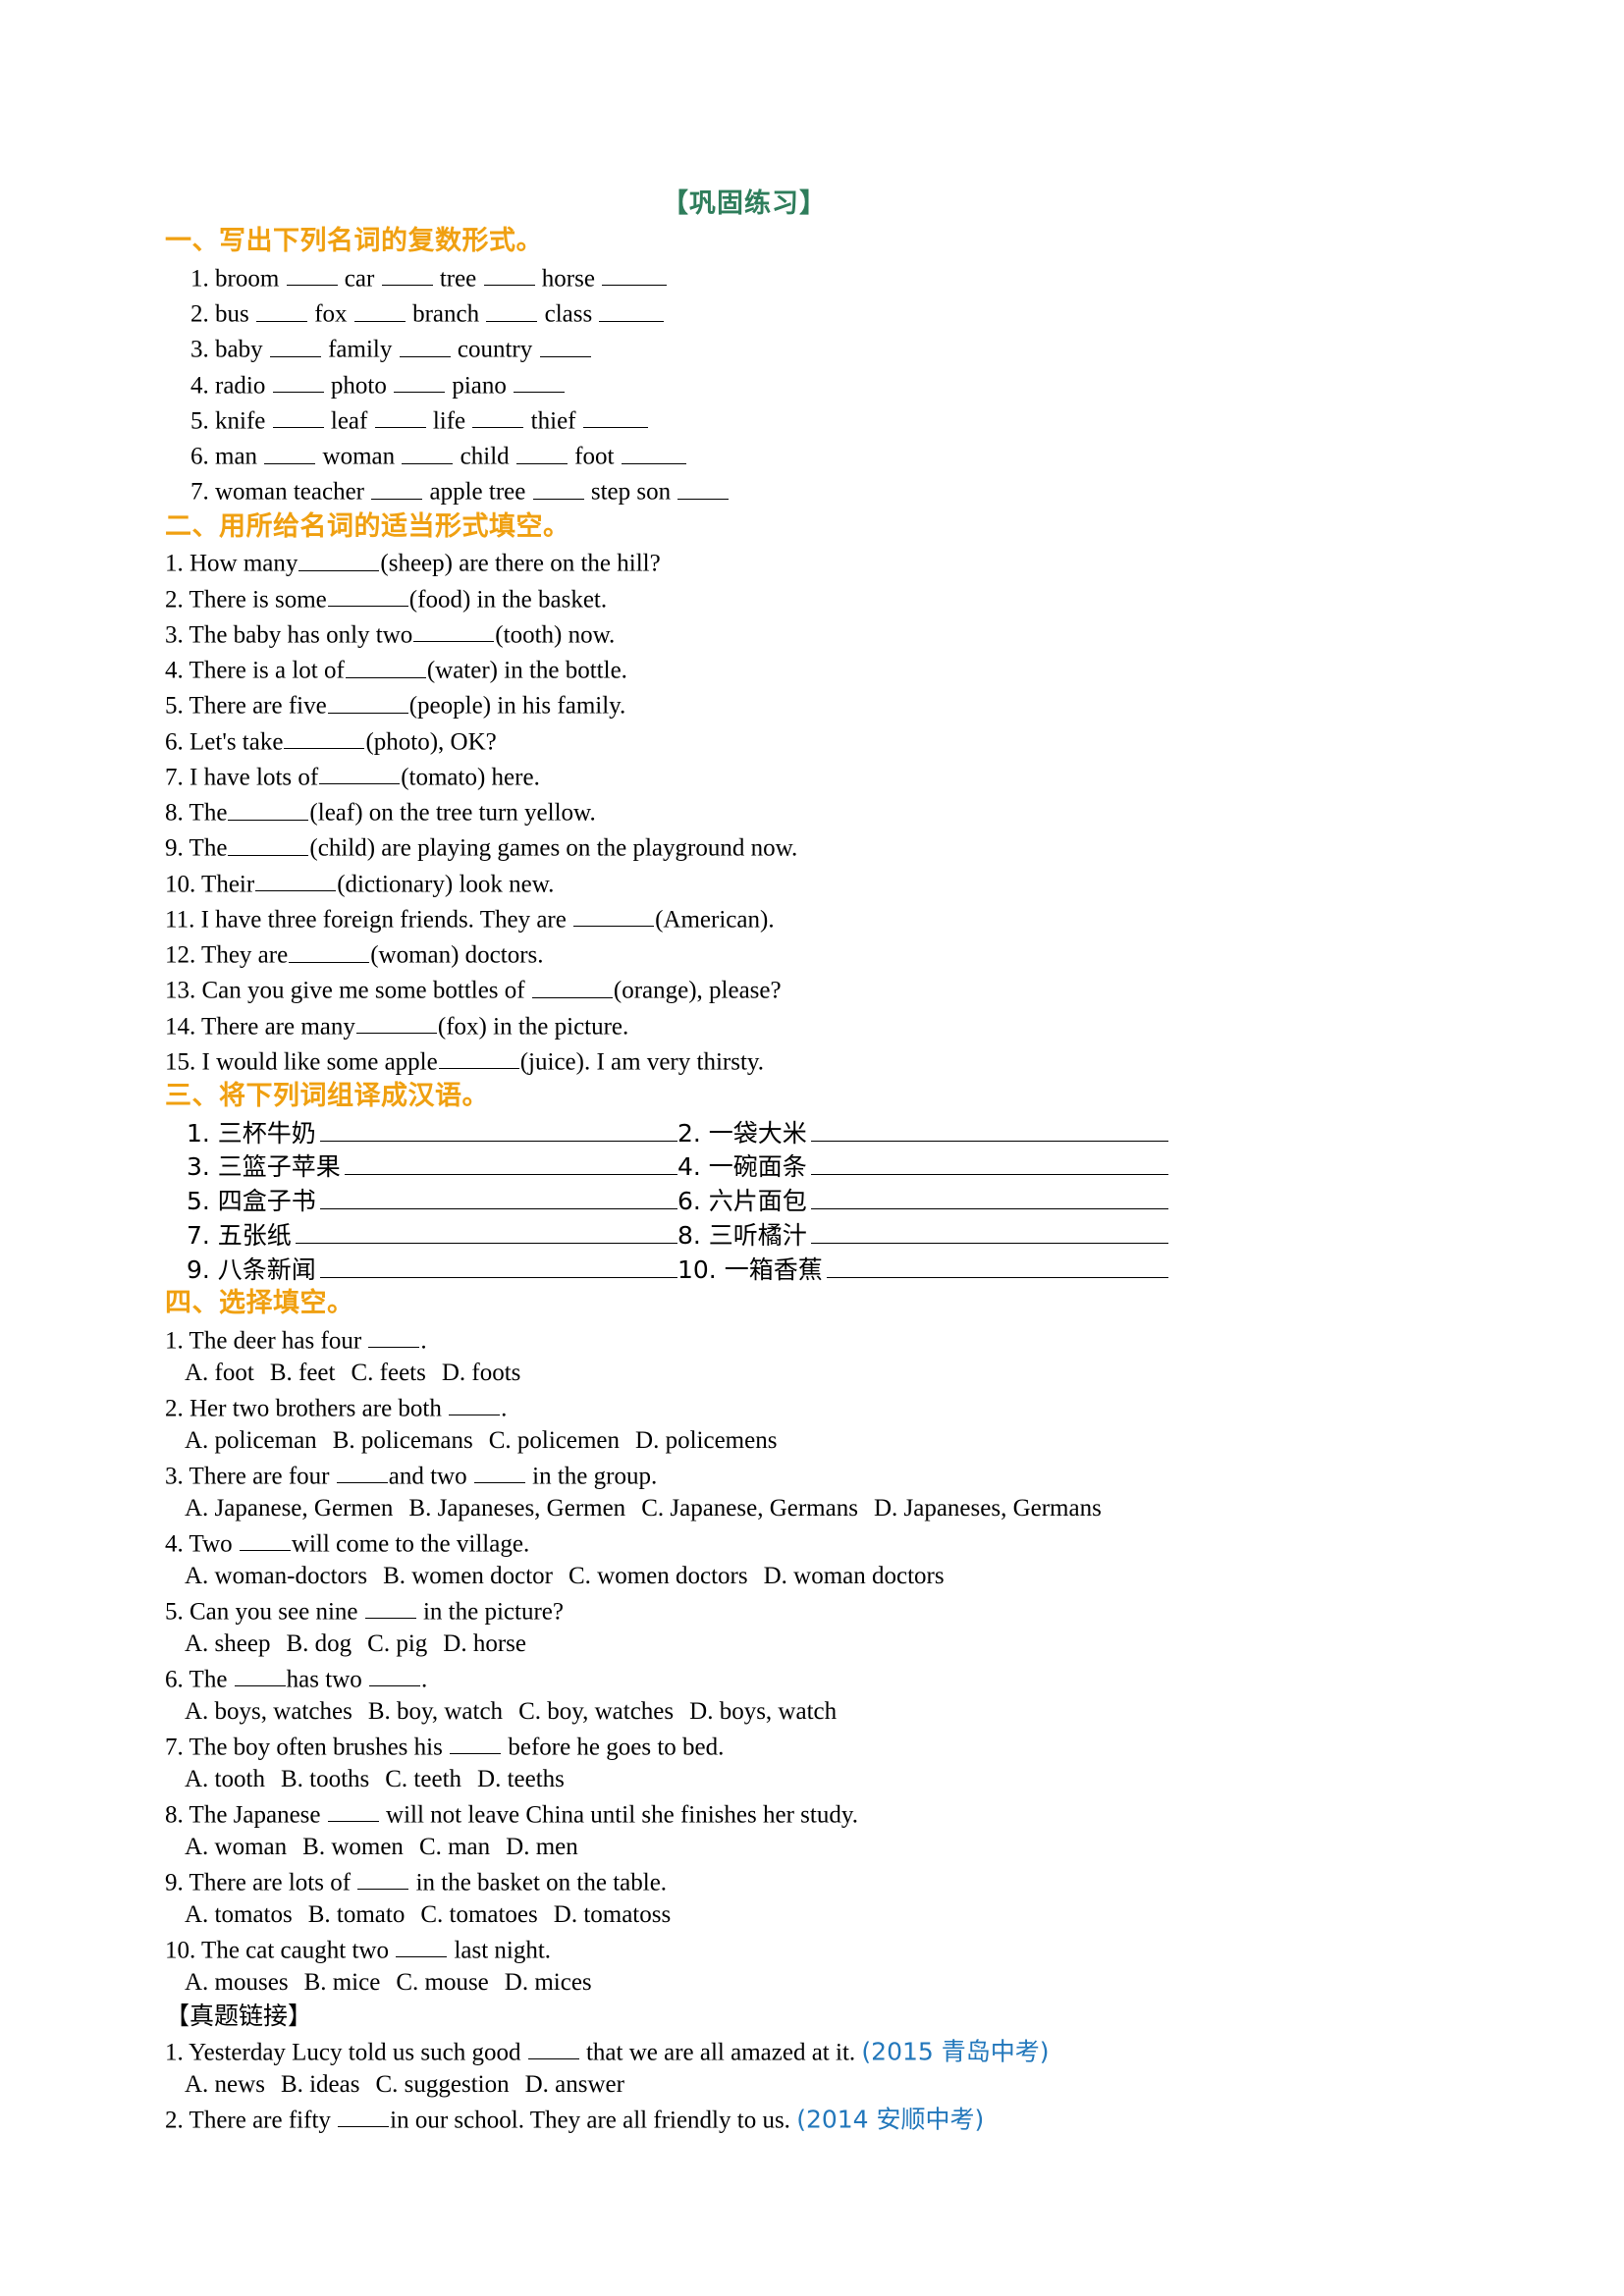  I want to click on option-choice: D. mices, so click(548, 1982).